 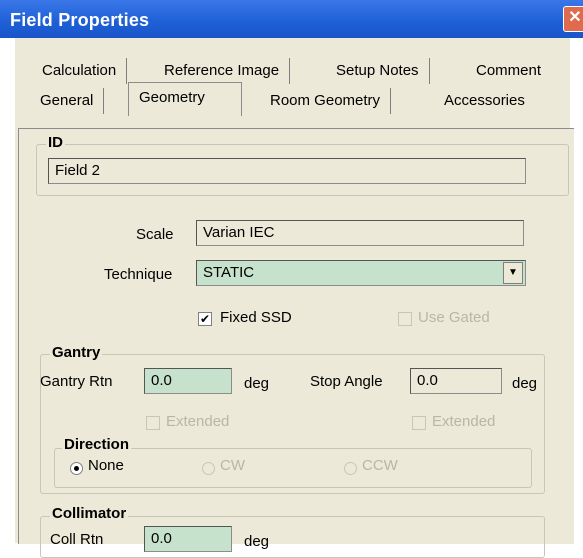 I want to click on direction-group-label: Direction, so click(x=97, y=444).